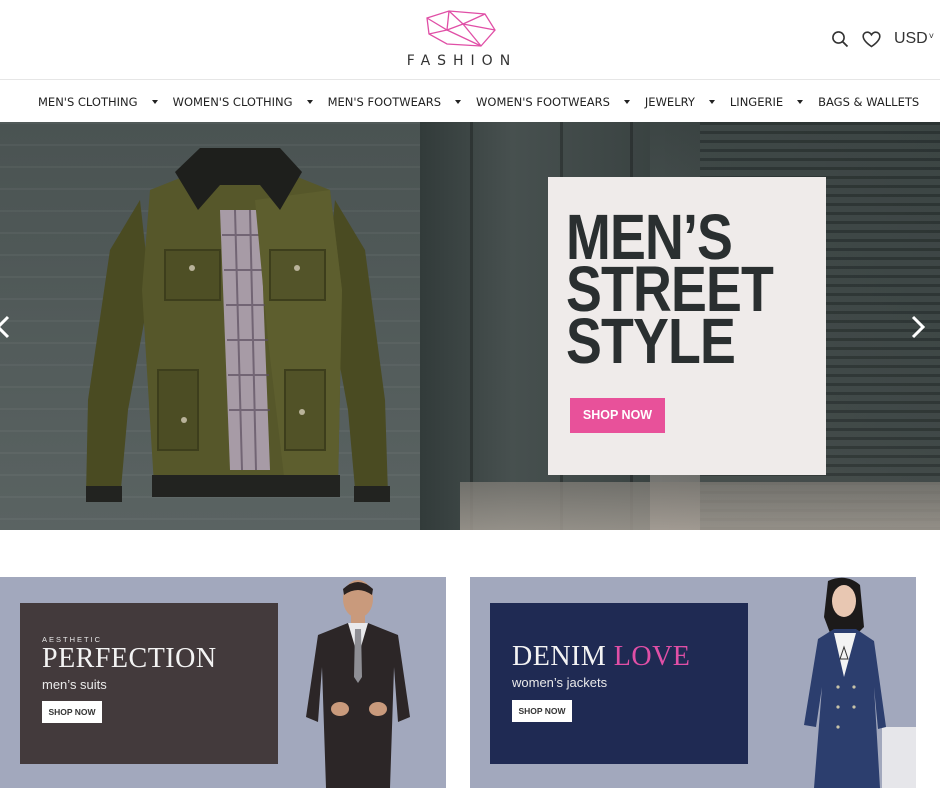  I want to click on nav-item-jewelry: JEWELRY, so click(680, 102).